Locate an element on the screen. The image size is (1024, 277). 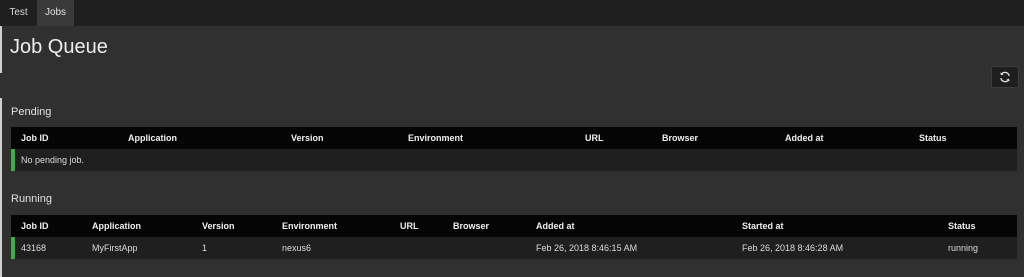
cell-version: 1 is located at coordinates (205, 248).